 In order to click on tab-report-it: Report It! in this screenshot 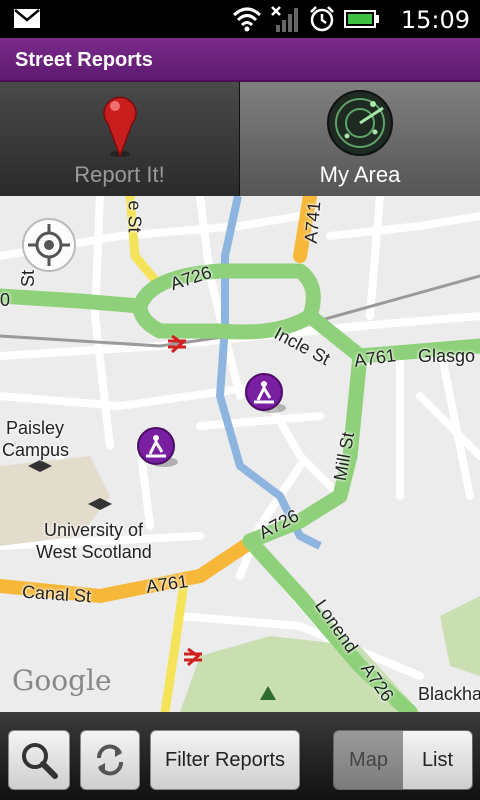, I will do `click(120, 139)`.